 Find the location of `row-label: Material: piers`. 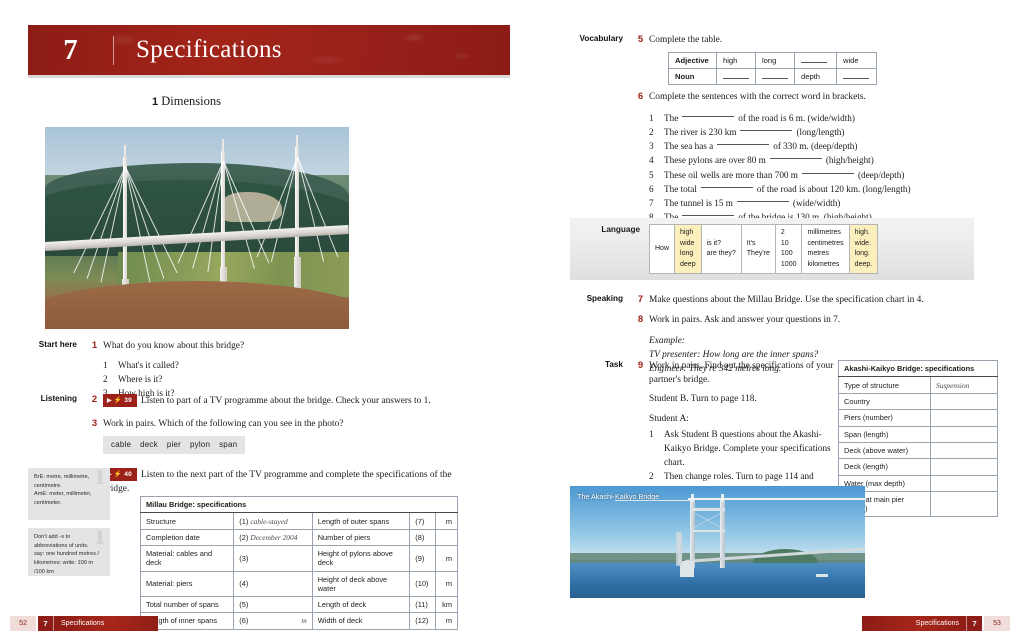

row-label: Material: piers is located at coordinates (187, 583).